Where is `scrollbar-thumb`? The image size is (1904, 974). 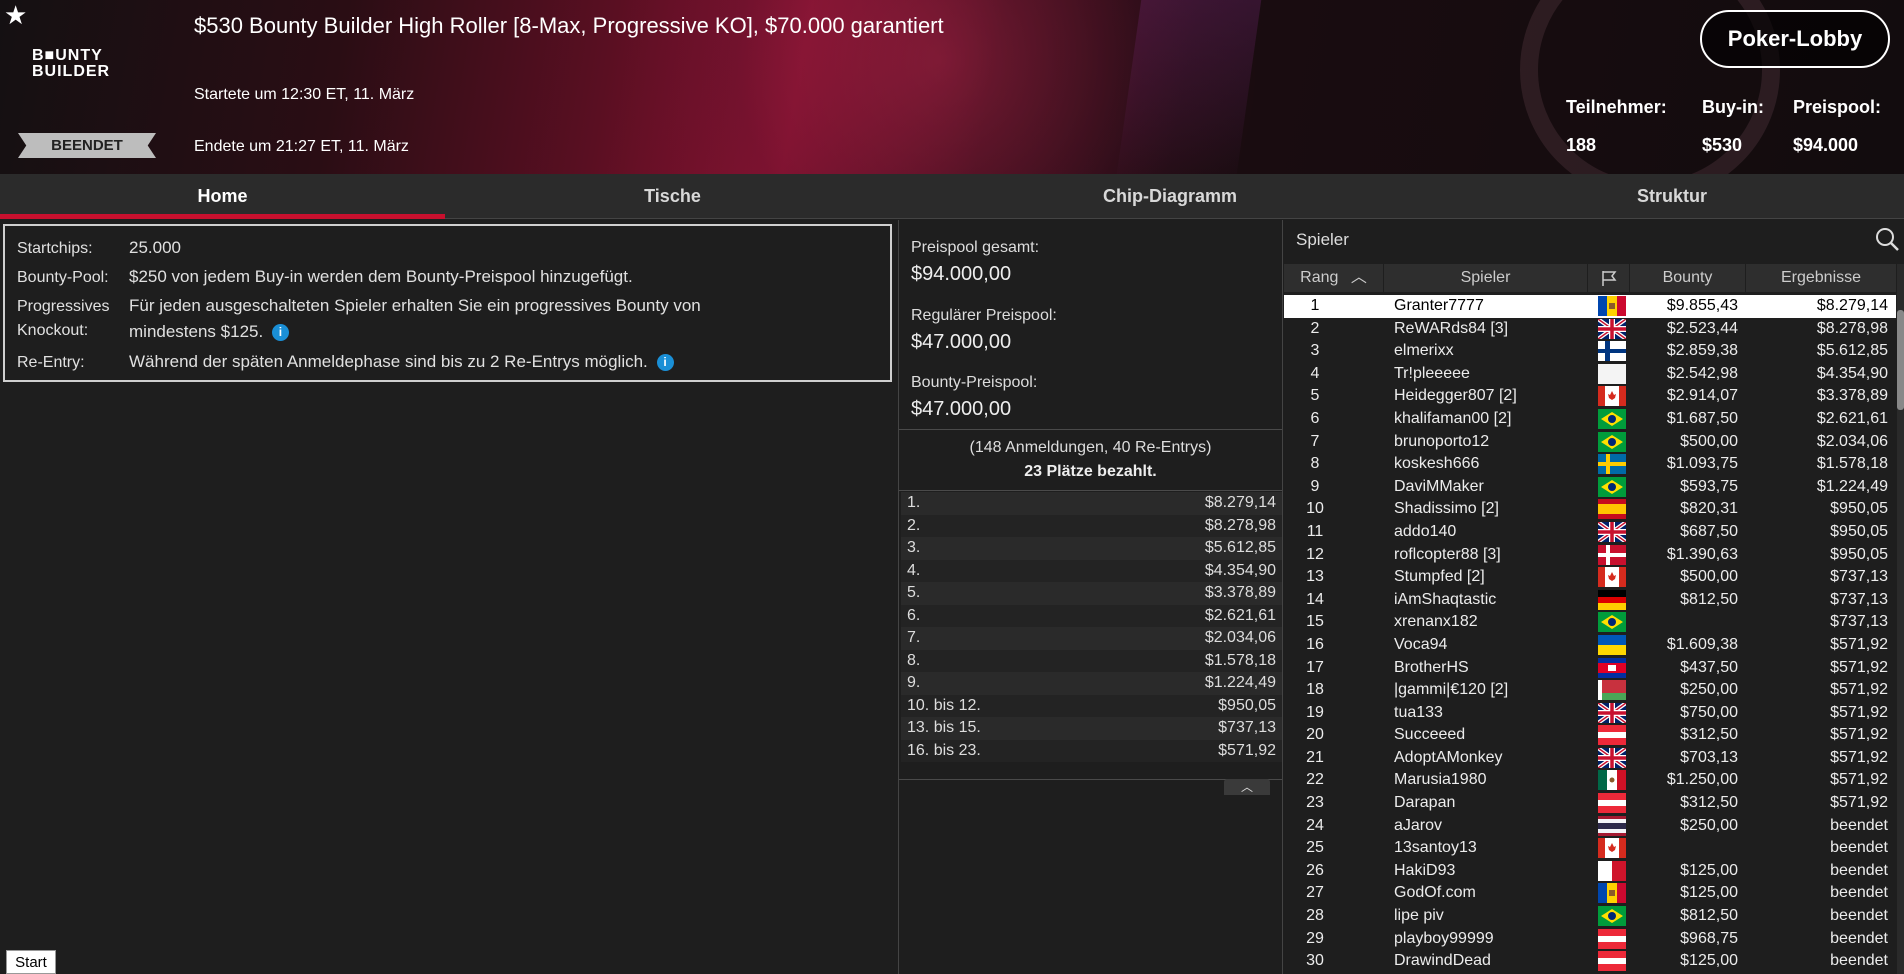
scrollbar-thumb is located at coordinates (1900, 360).